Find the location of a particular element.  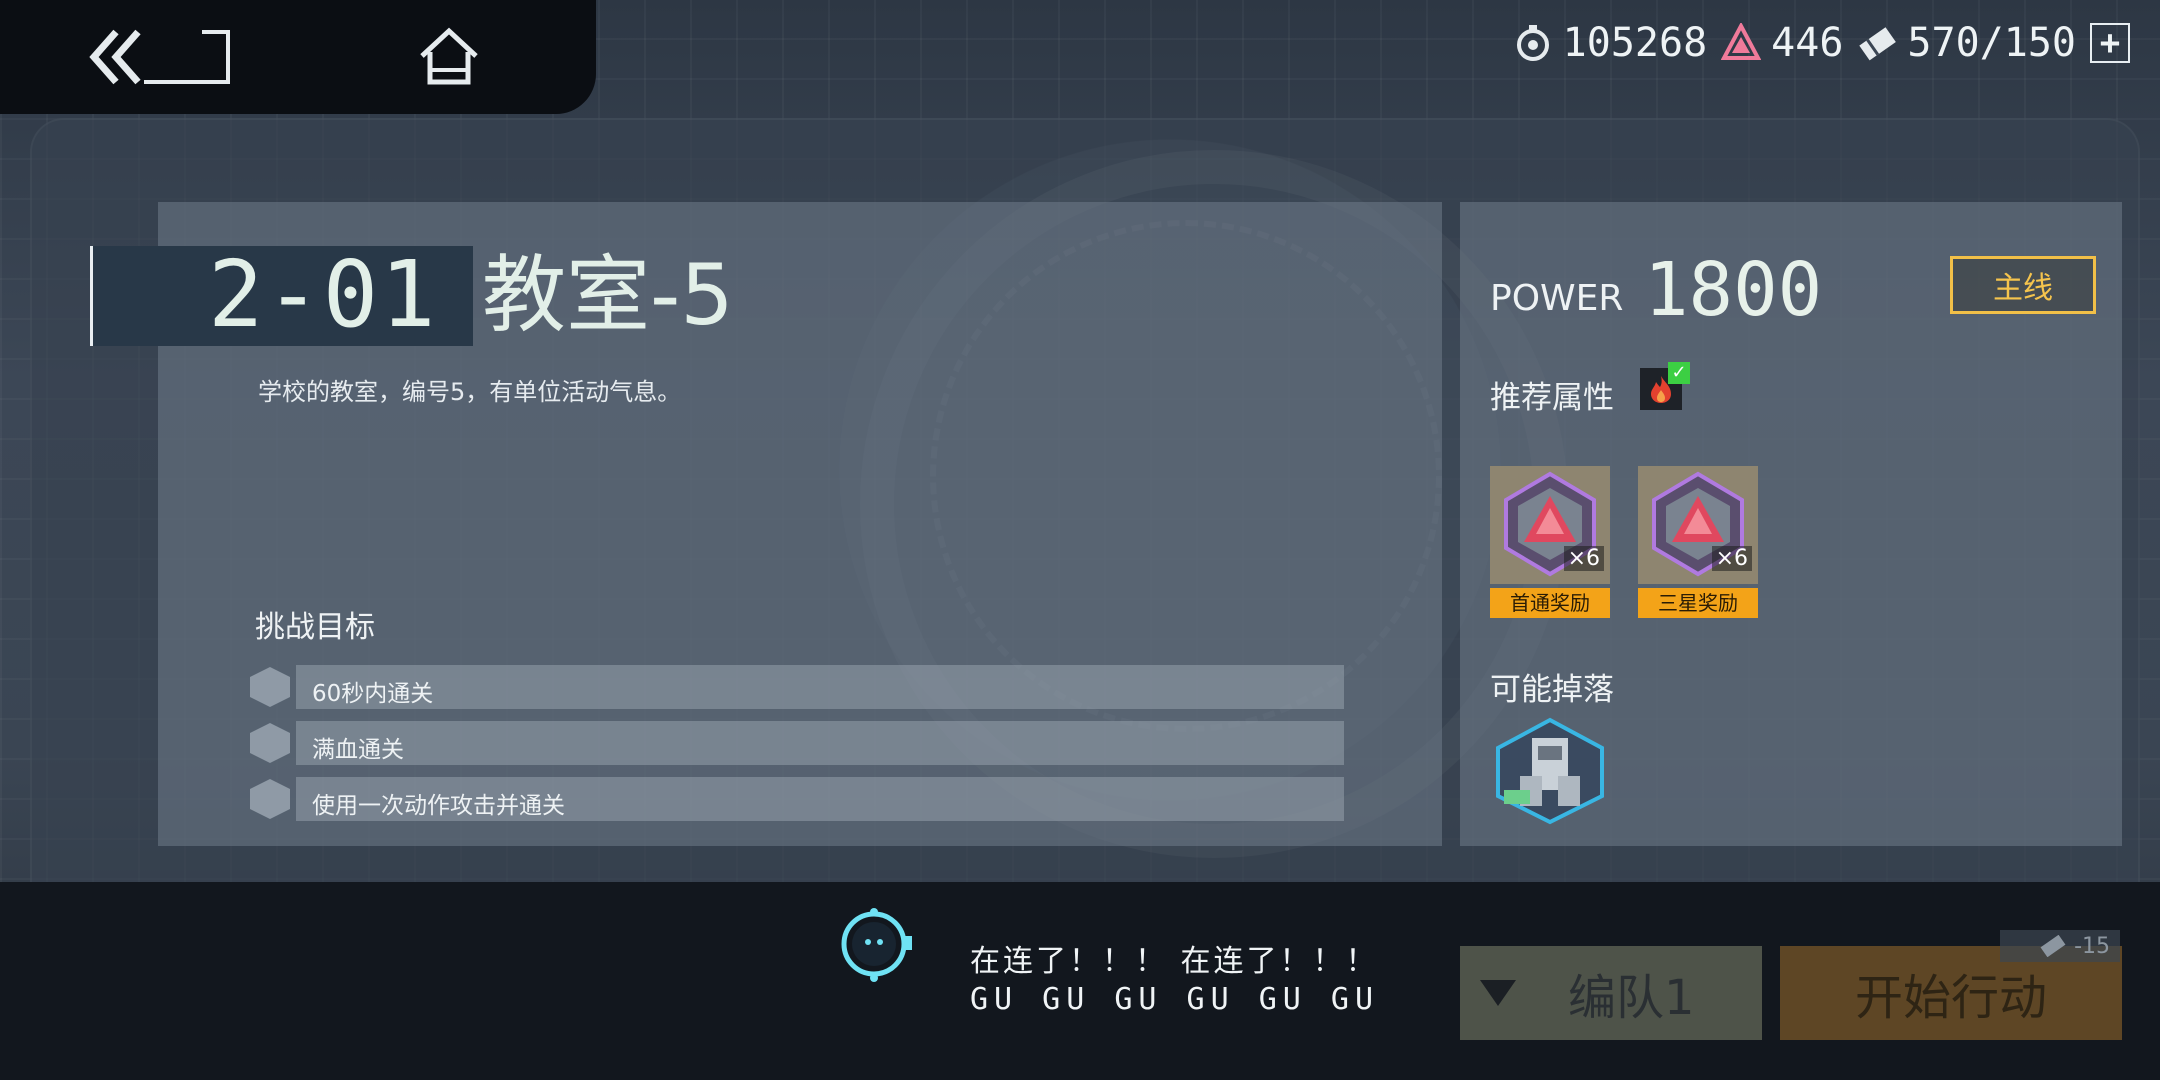

double-chevron-back-icon is located at coordinates (159, 57).